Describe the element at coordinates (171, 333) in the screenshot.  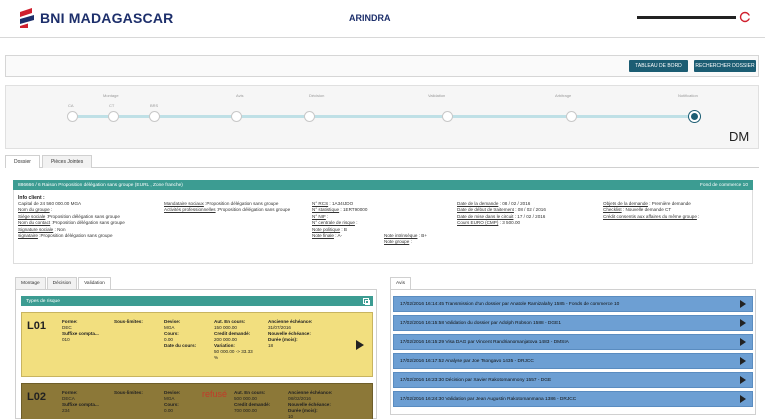
I see `field-label: Cours:` at that location.